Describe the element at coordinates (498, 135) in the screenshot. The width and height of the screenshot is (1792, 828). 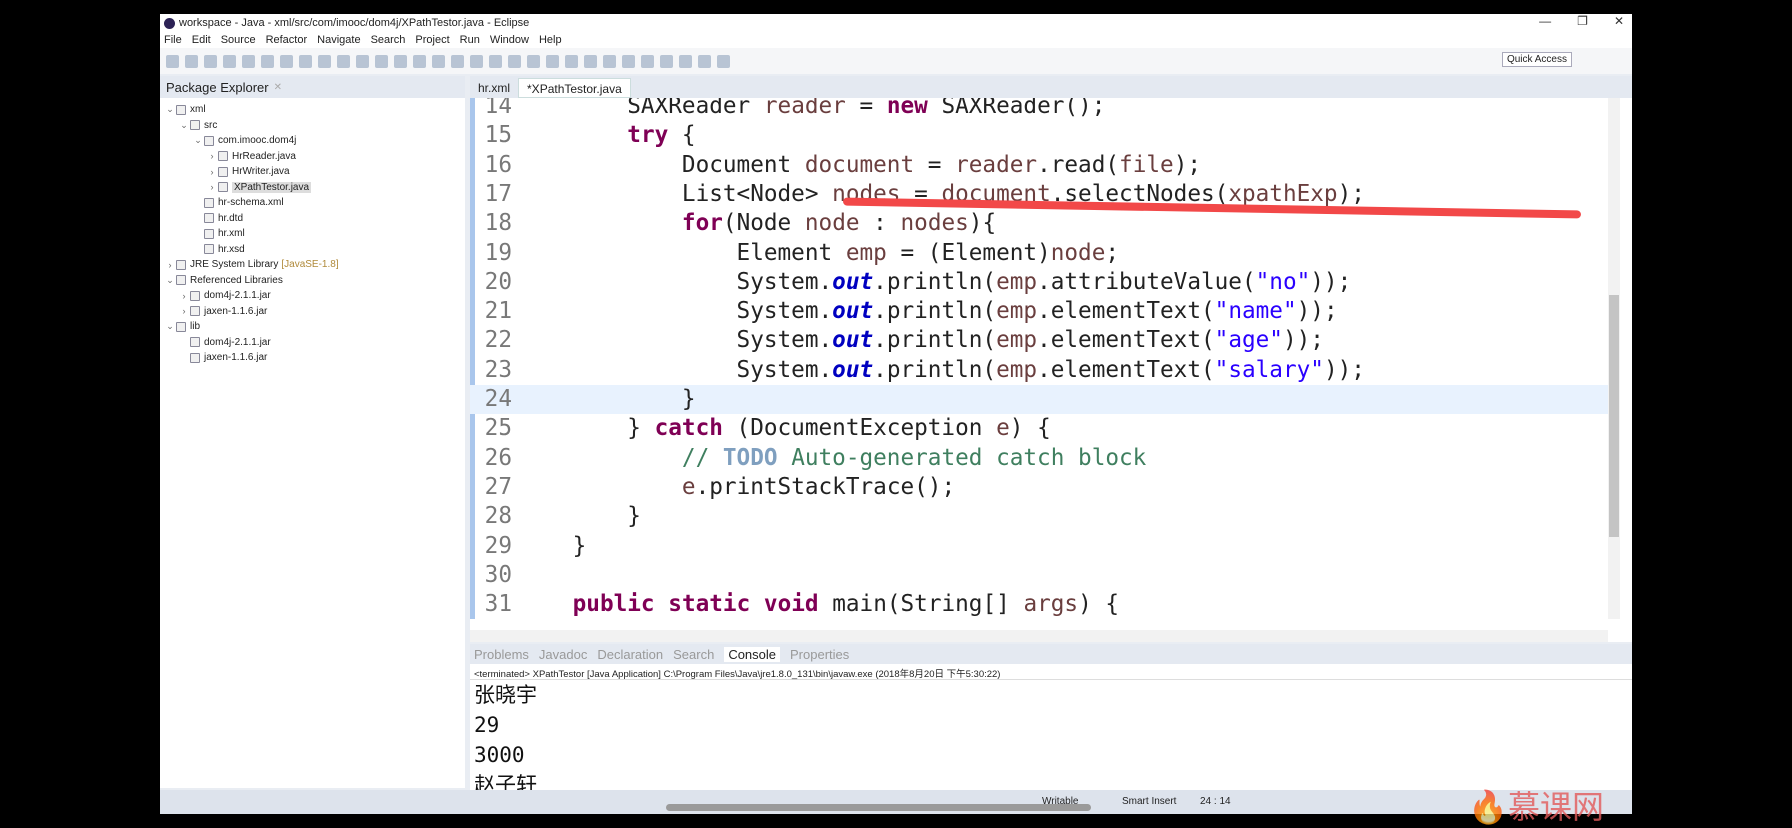
I see `line-number: 15` at that location.